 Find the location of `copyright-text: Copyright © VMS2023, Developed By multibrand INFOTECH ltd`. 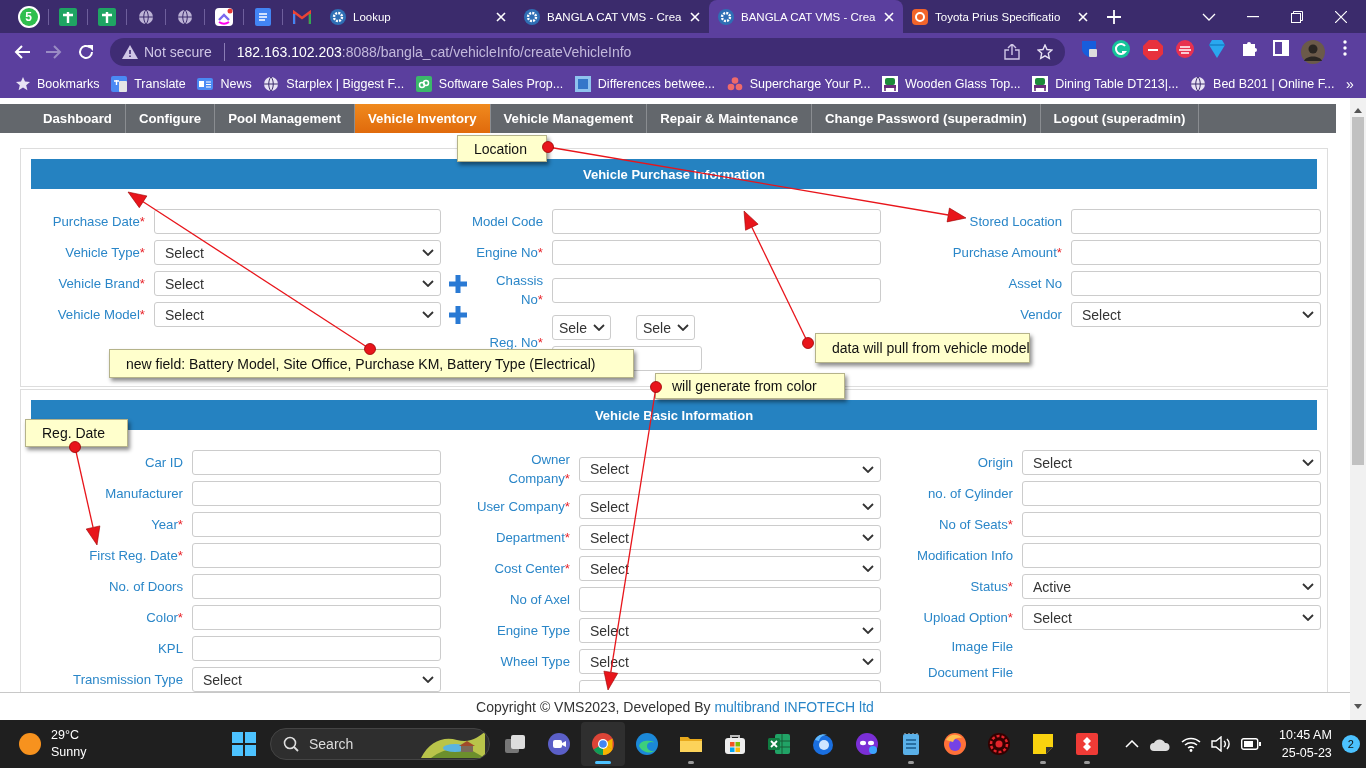

copyright-text: Copyright © VMS2023, Developed By multibrand INFOTECH ltd is located at coordinates (675, 706).